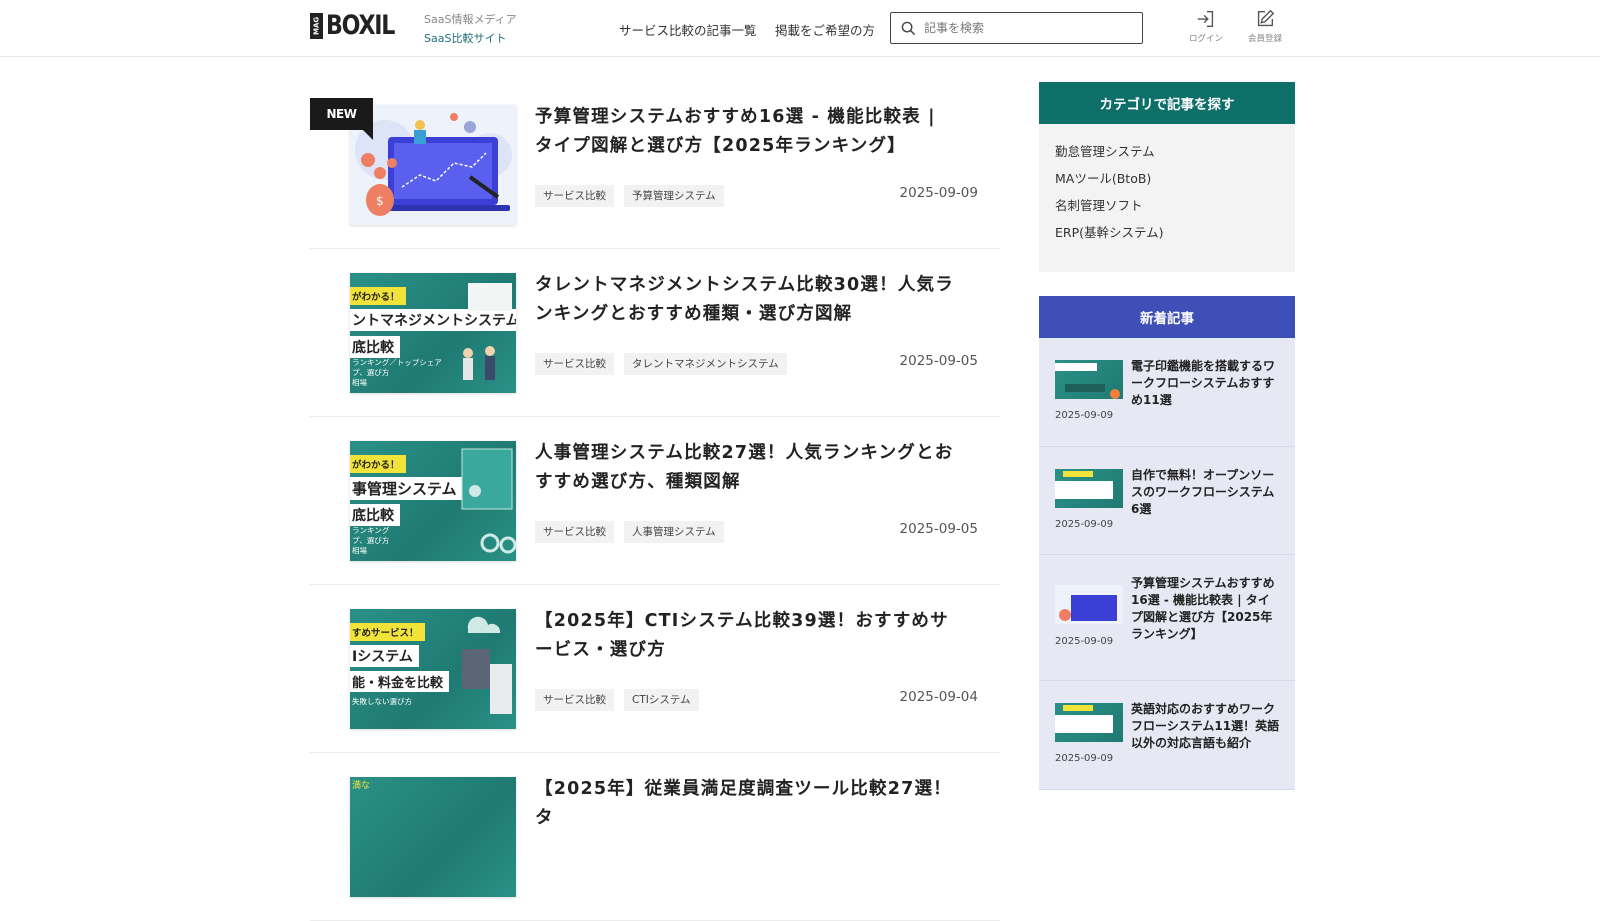 The width and height of the screenshot is (1600, 921). I want to click on tagline-saas-link: SaaS比較サイト, so click(470, 38).